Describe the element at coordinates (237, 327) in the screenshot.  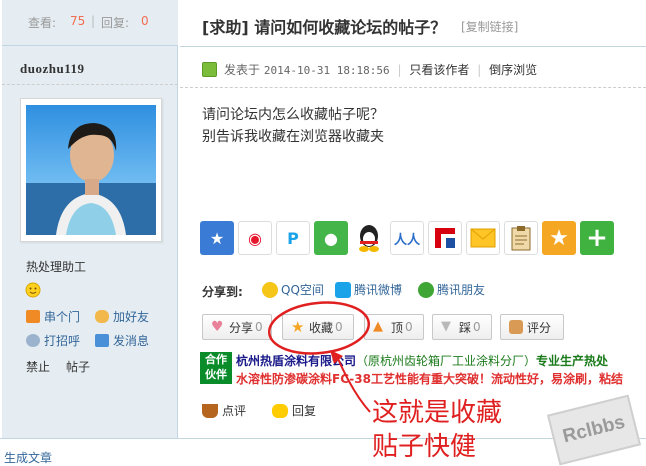
I see `share-button: ♥ 分享 0` at that location.